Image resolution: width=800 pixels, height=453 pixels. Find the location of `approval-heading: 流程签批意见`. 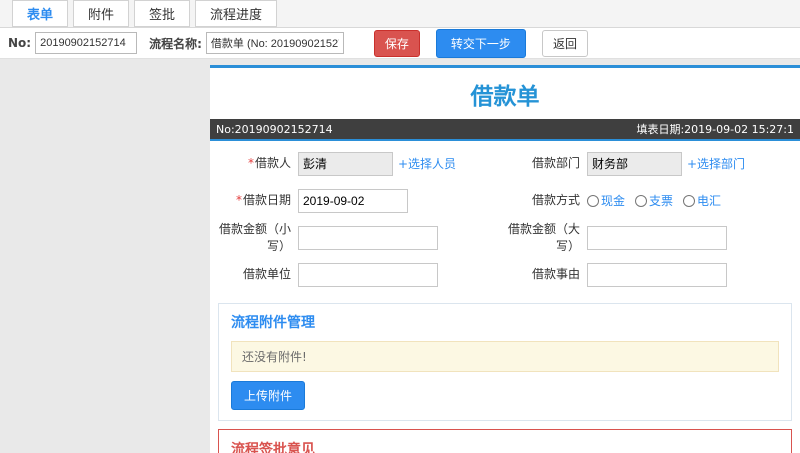

approval-heading: 流程签批意见 is located at coordinates (273, 447).